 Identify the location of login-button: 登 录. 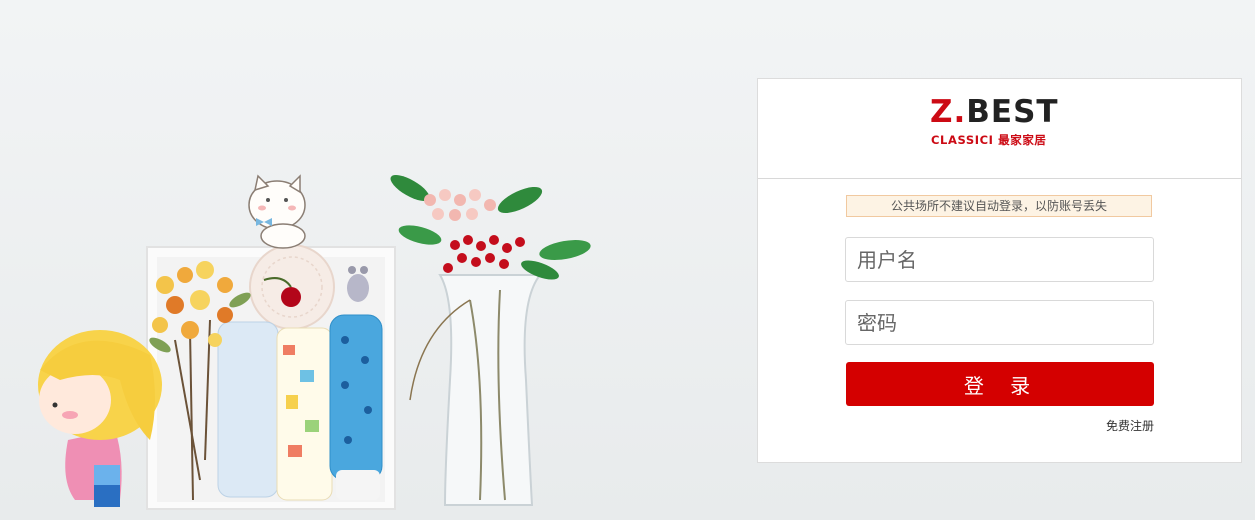
(1000, 384).